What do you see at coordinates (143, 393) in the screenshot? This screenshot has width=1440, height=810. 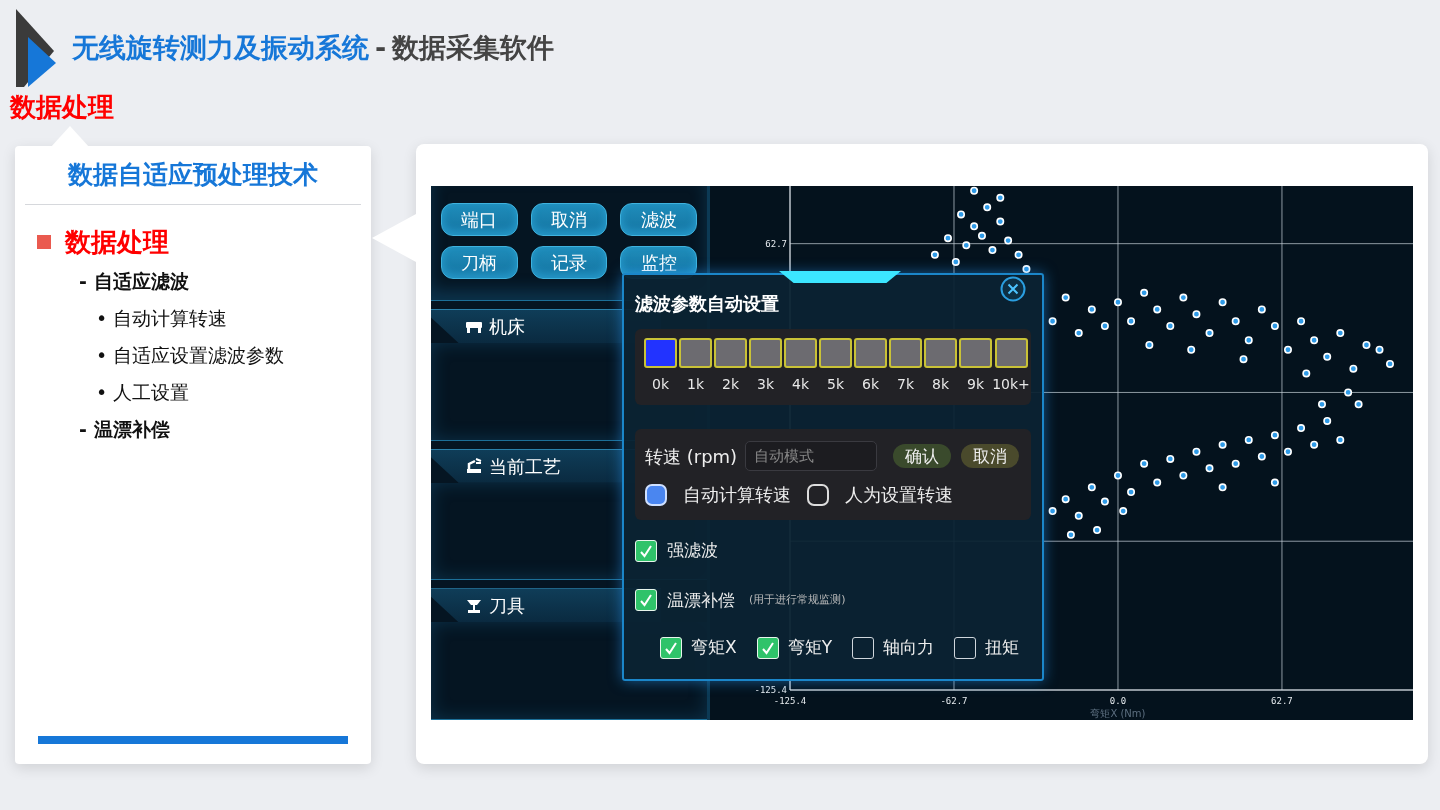 I see `outline-item: • 人工设置` at bounding box center [143, 393].